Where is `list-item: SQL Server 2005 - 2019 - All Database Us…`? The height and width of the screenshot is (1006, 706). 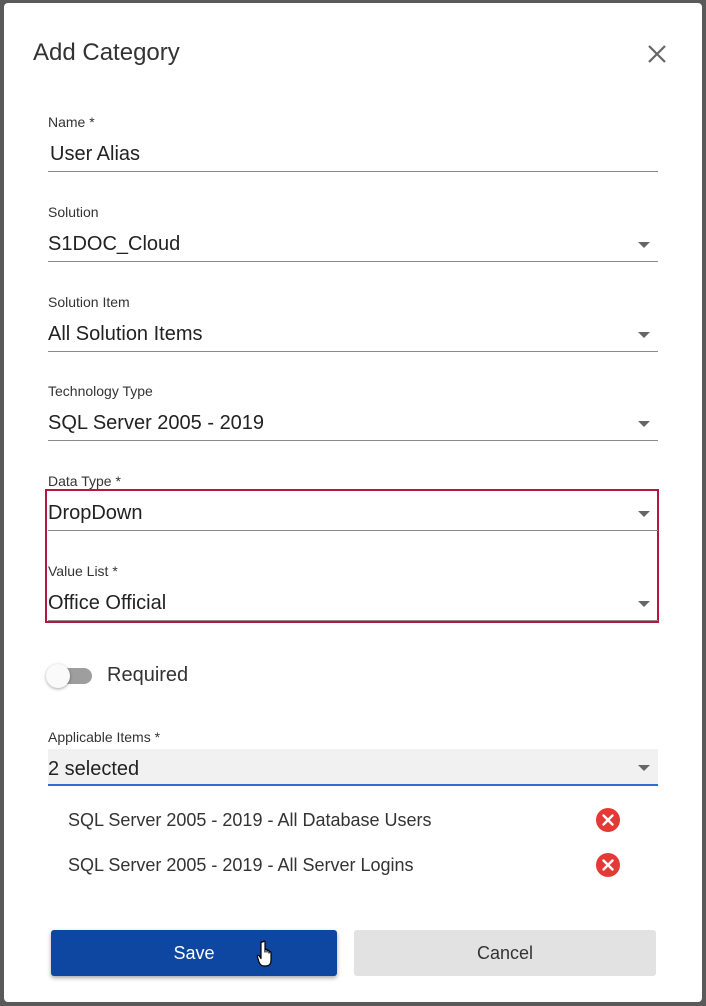
list-item: SQL Server 2005 - 2019 - All Database Us… is located at coordinates (348, 821).